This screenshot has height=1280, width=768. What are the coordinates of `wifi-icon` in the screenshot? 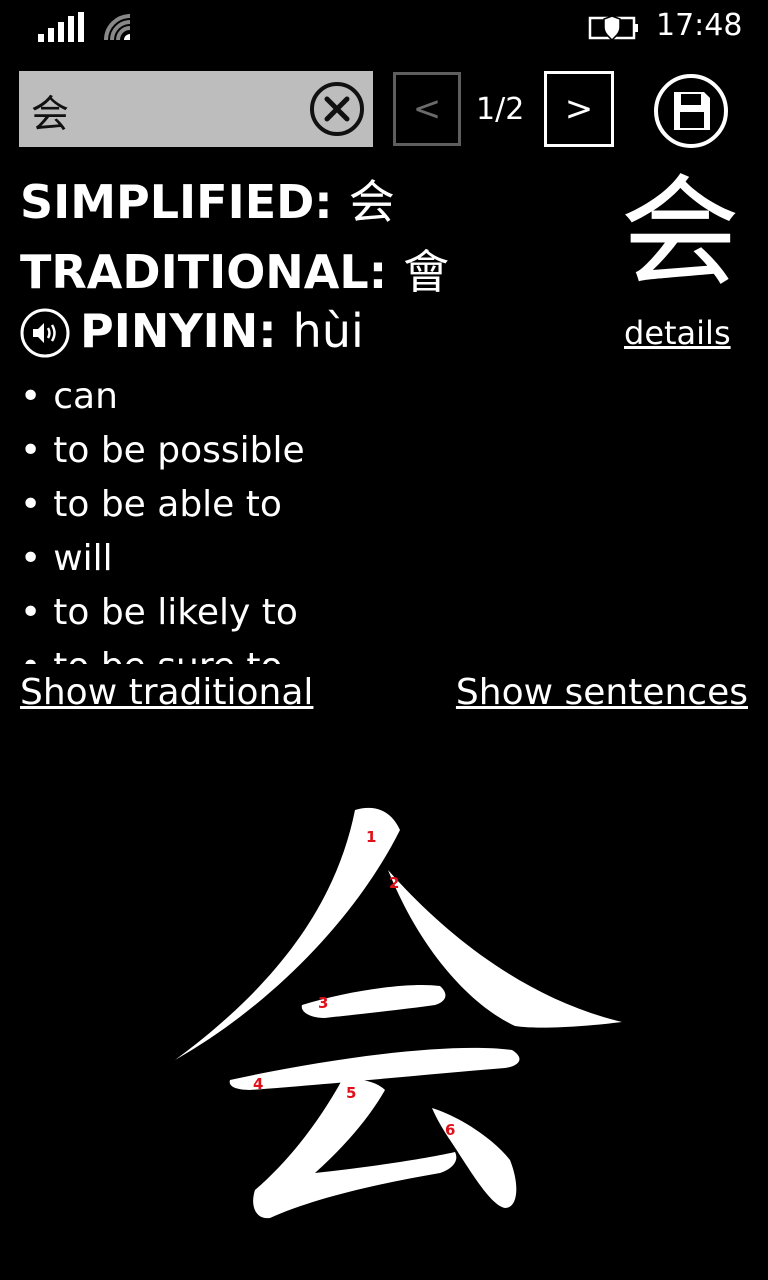 It's located at (117, 27).